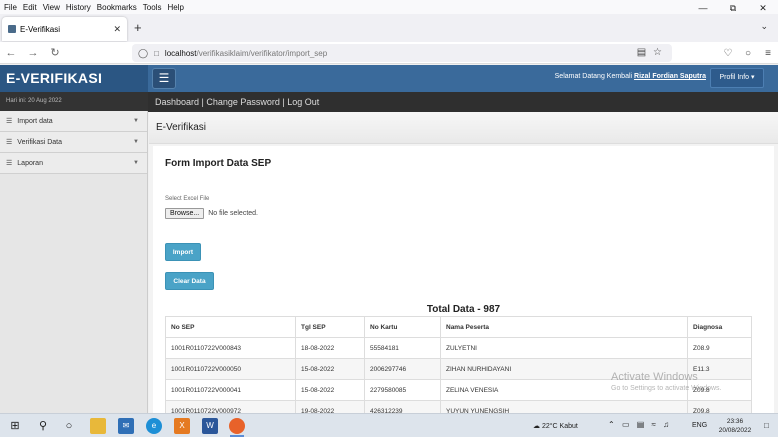  What do you see at coordinates (402, 369) in the screenshot?
I see `table-cell: 2006297746` at bounding box center [402, 369].